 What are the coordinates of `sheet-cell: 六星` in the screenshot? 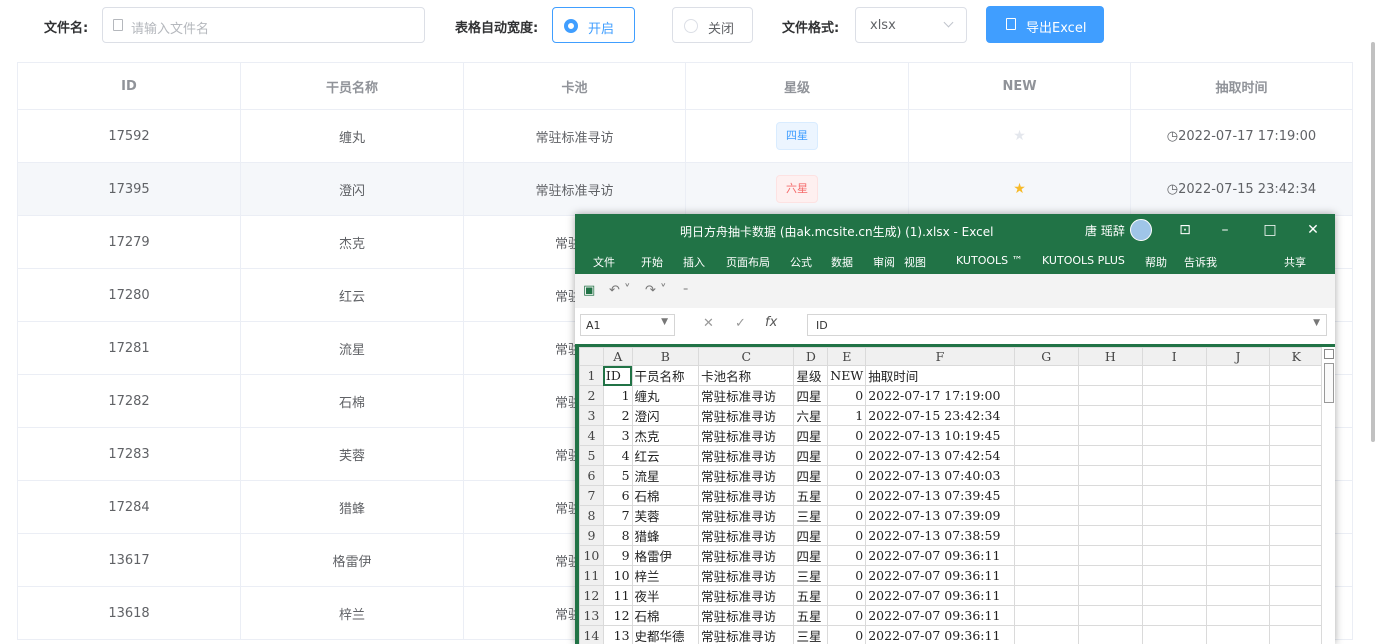 It's located at (811, 416).